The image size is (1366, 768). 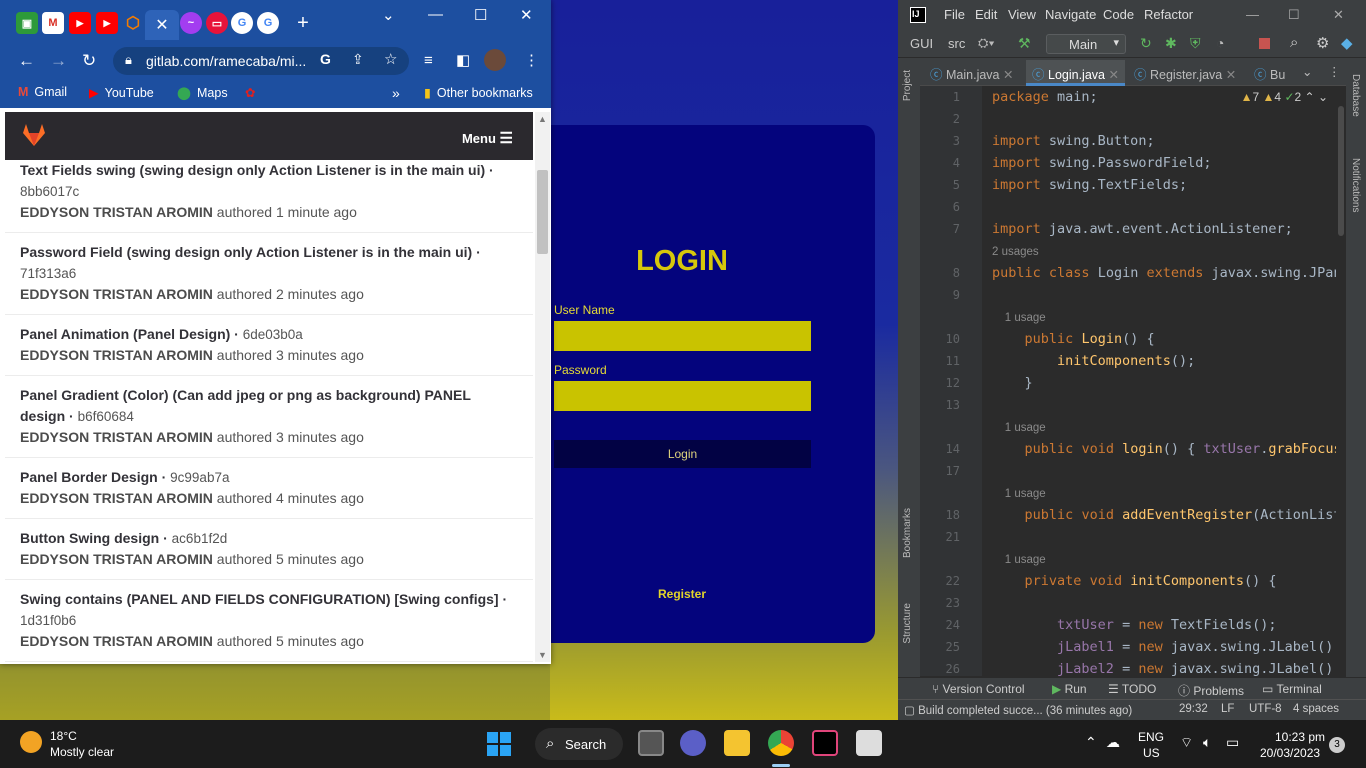 I want to click on reload-icon: ↻, so click(x=89, y=61).